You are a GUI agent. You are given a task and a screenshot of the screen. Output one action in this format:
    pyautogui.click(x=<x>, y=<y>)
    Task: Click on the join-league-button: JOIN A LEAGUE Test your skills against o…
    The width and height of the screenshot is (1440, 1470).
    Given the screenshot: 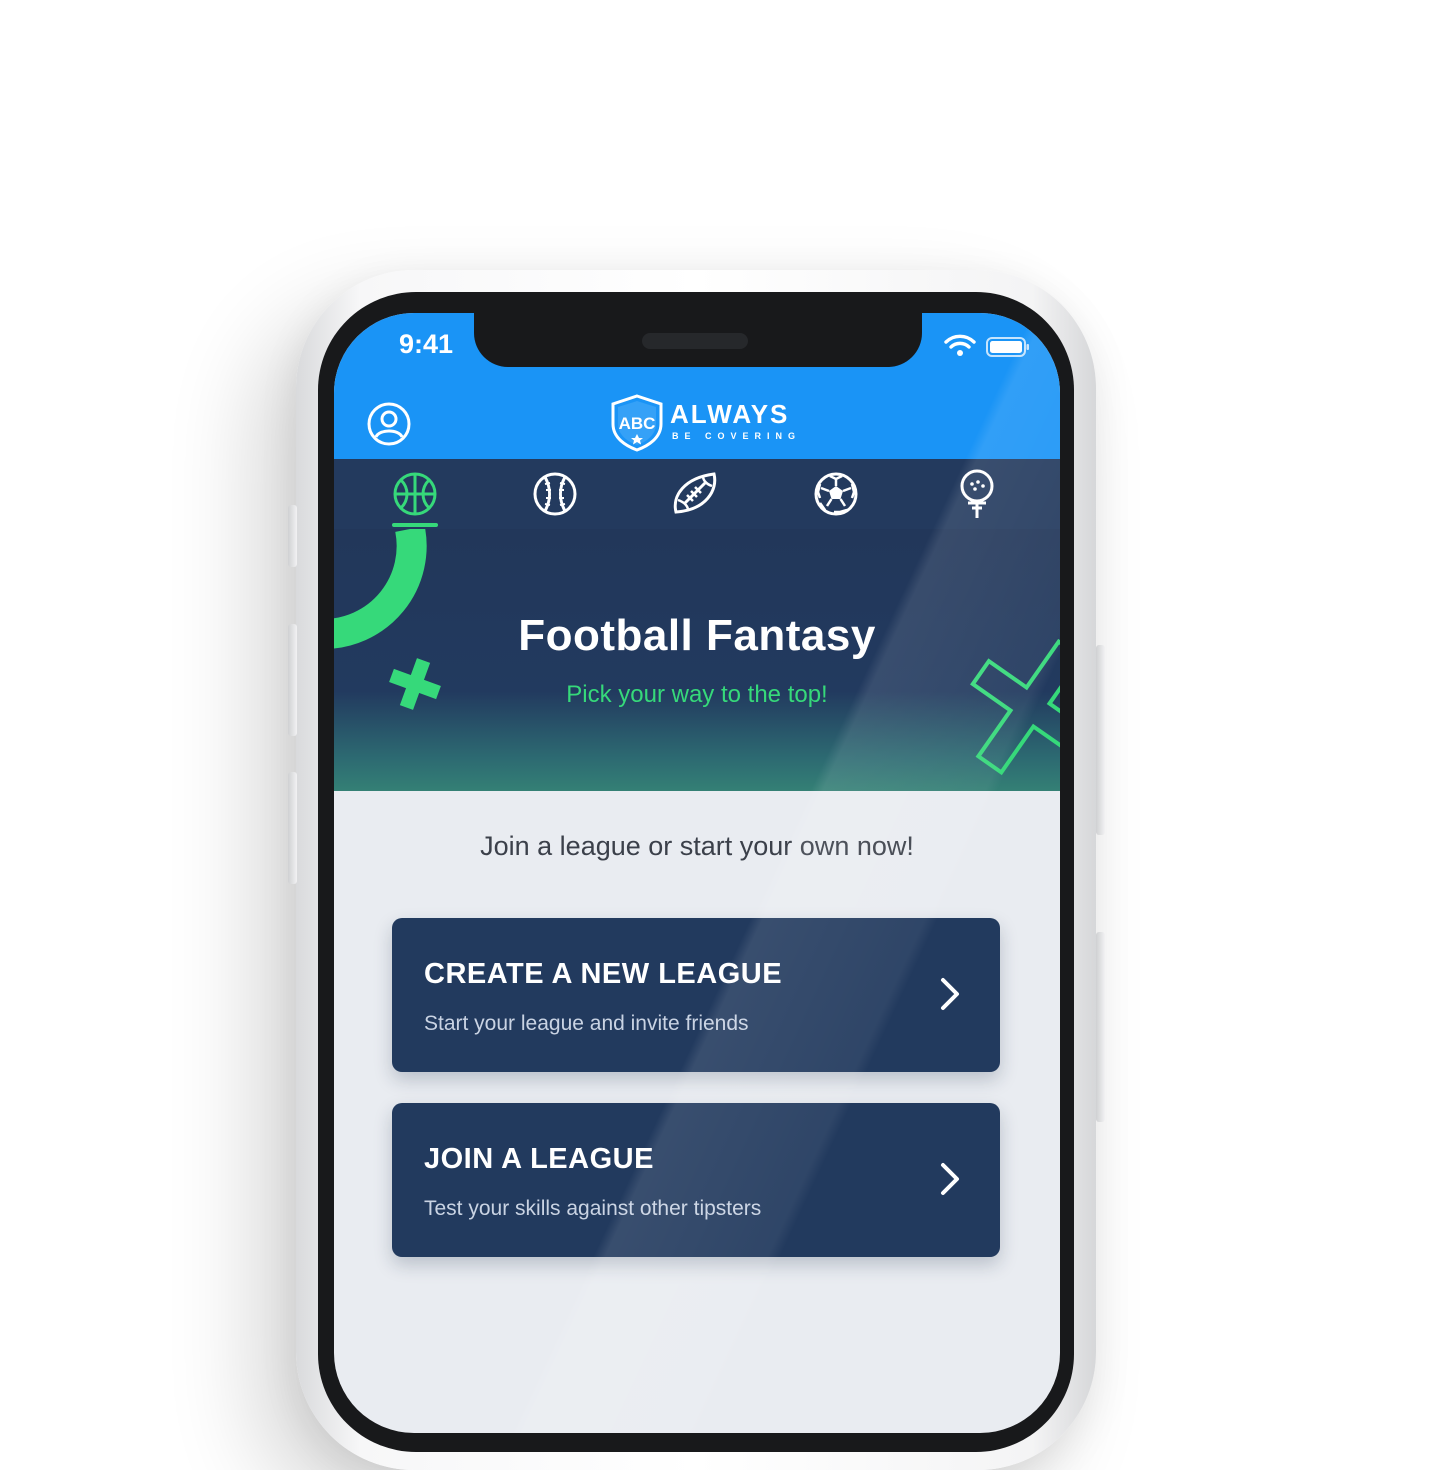 What is the action you would take?
    pyautogui.click(x=696, y=1180)
    